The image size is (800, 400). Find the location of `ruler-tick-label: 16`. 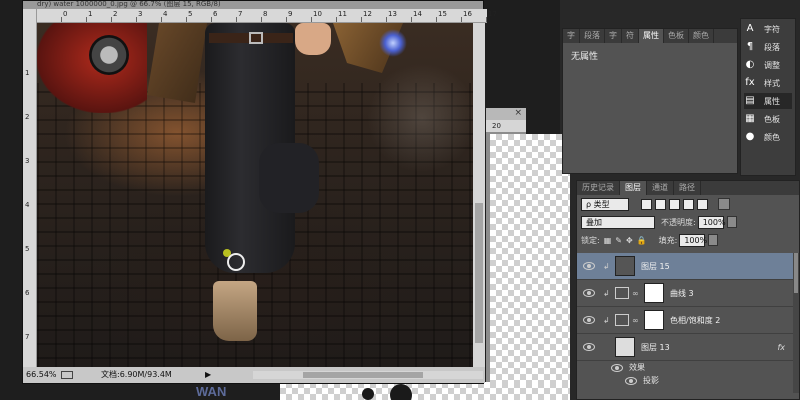

ruler-tick-label: 16 is located at coordinates (467, 14).